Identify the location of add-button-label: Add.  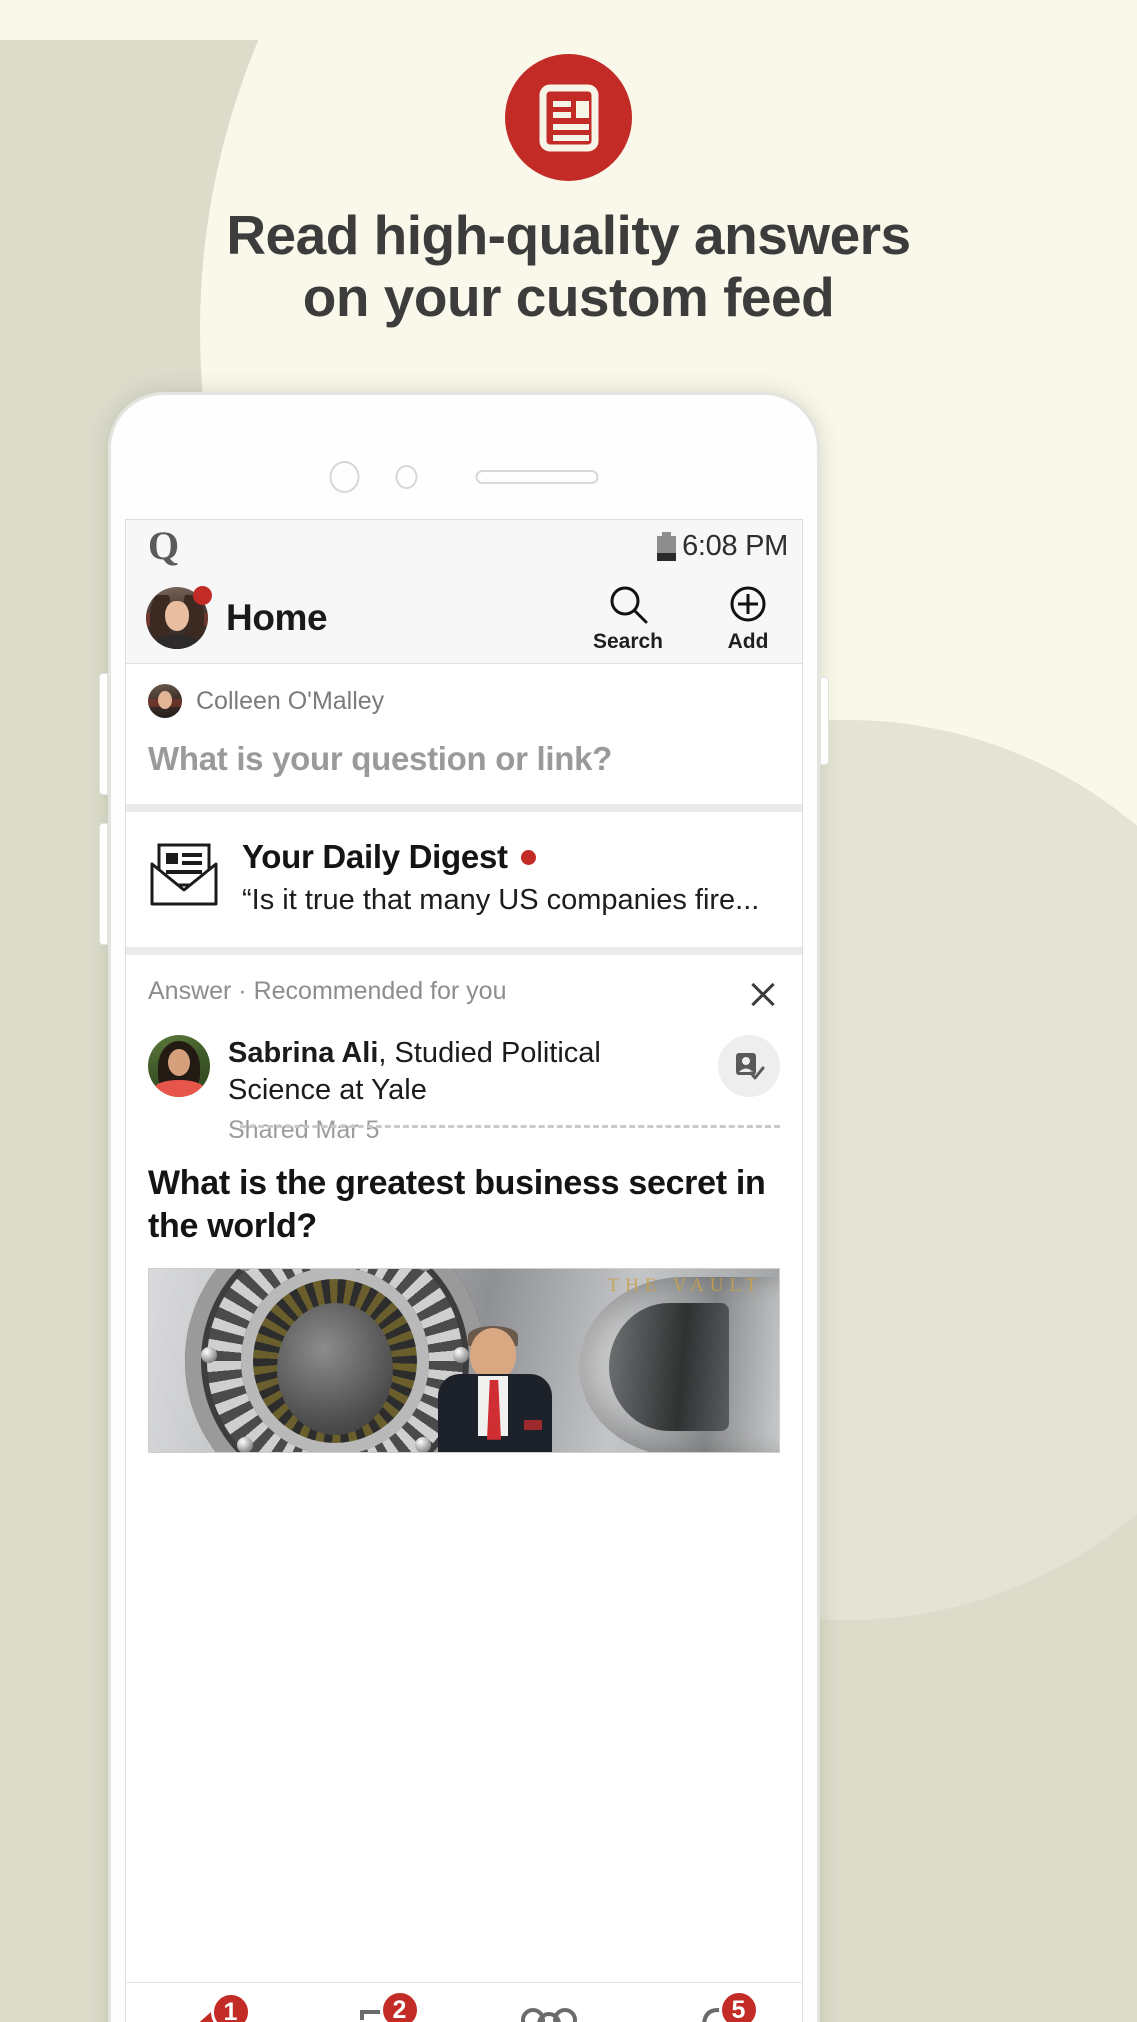
(748, 641).